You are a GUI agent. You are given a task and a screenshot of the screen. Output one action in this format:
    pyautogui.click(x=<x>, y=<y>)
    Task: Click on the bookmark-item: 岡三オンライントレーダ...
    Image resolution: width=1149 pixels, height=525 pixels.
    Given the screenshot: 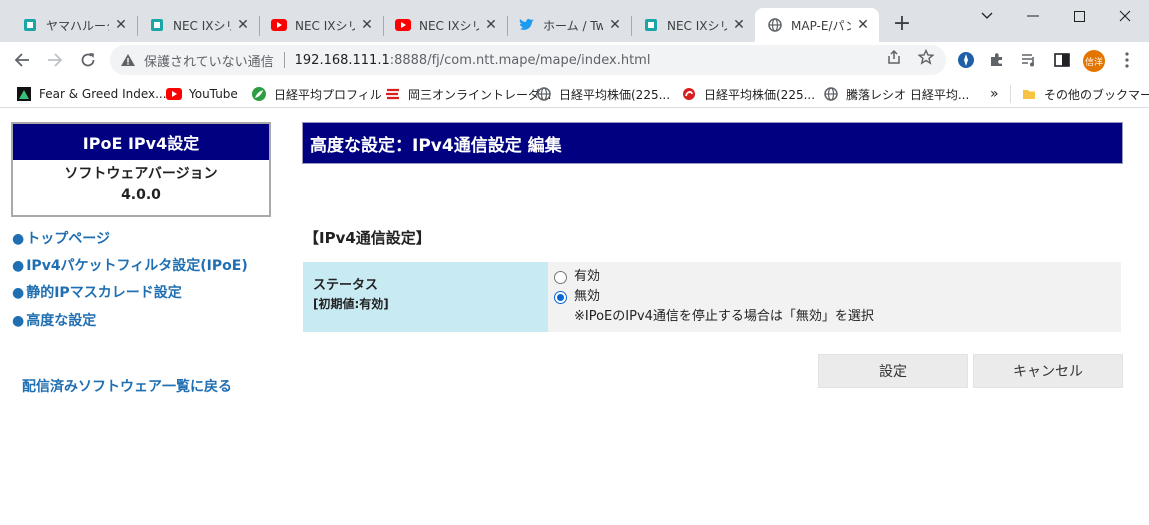 What is the action you would take?
    pyautogui.click(x=468, y=94)
    